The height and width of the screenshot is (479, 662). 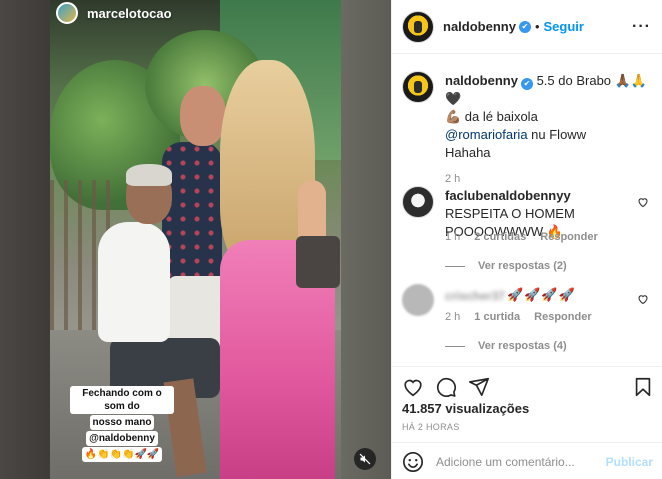 What do you see at coordinates (481, 80) in the screenshot?
I see `caption-username: naldobenny` at bounding box center [481, 80].